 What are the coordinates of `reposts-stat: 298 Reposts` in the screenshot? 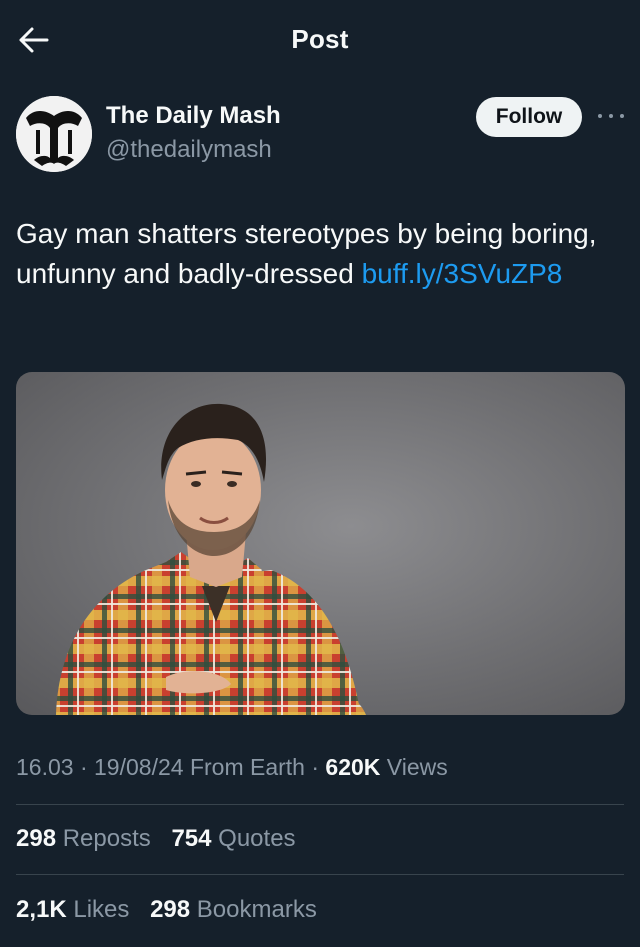 It's located at (83, 838).